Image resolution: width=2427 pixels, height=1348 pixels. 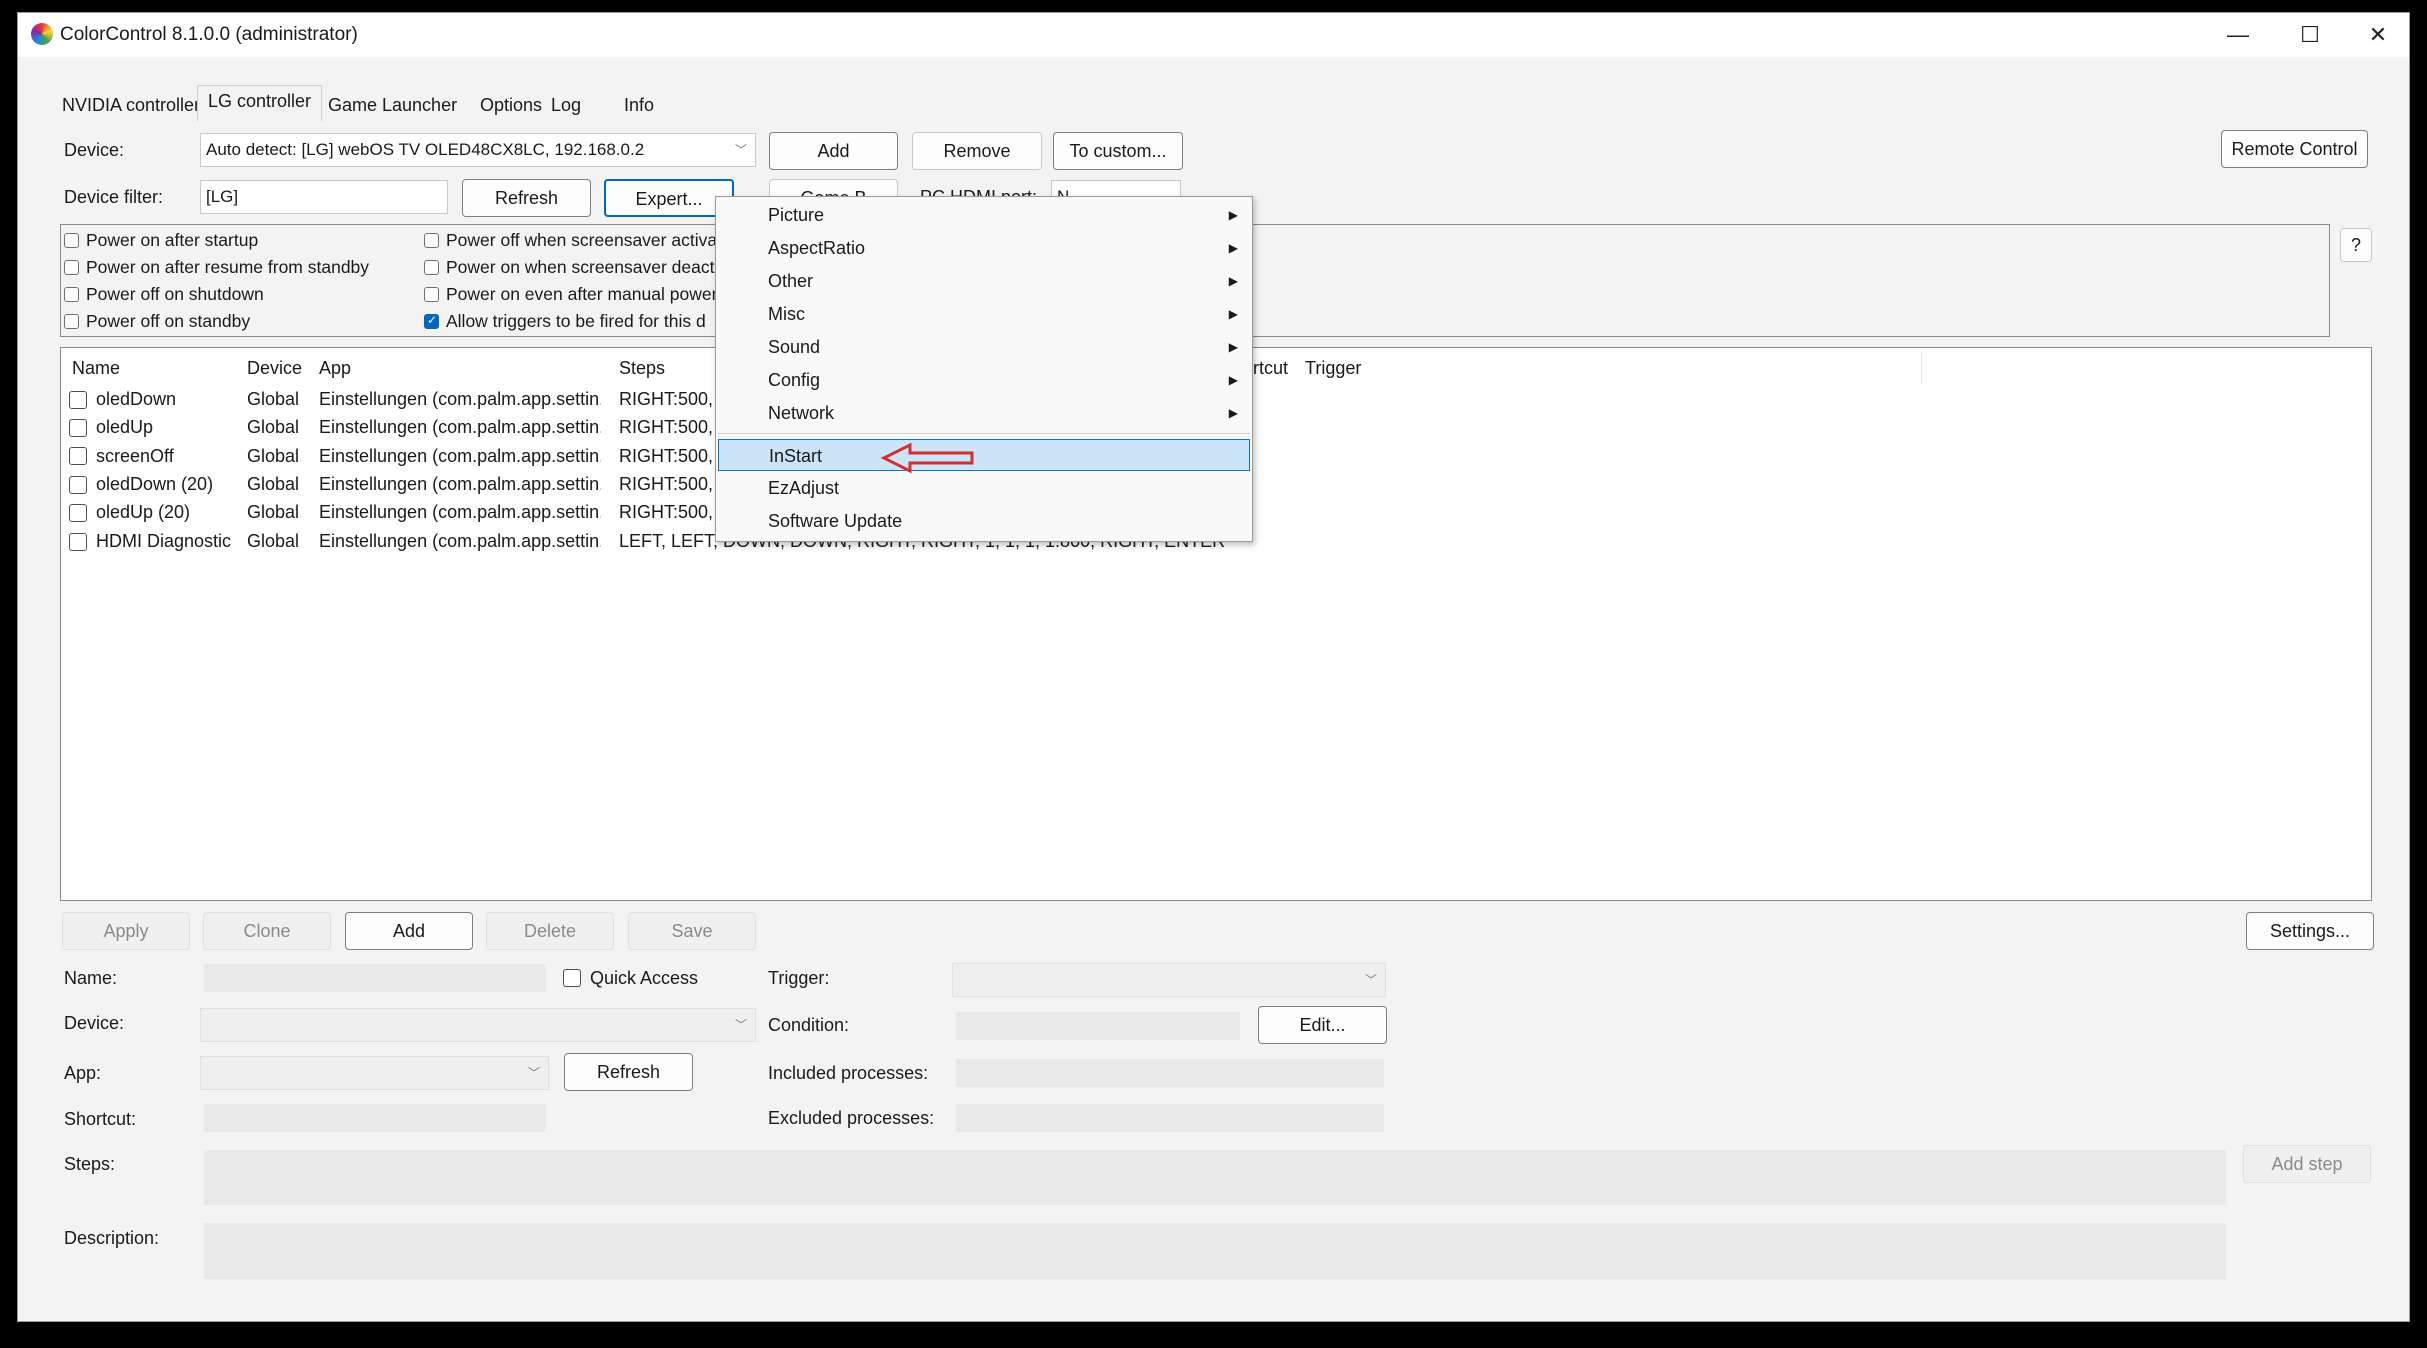 I want to click on tab-game-launcher: Game Launcher, so click(x=392, y=105).